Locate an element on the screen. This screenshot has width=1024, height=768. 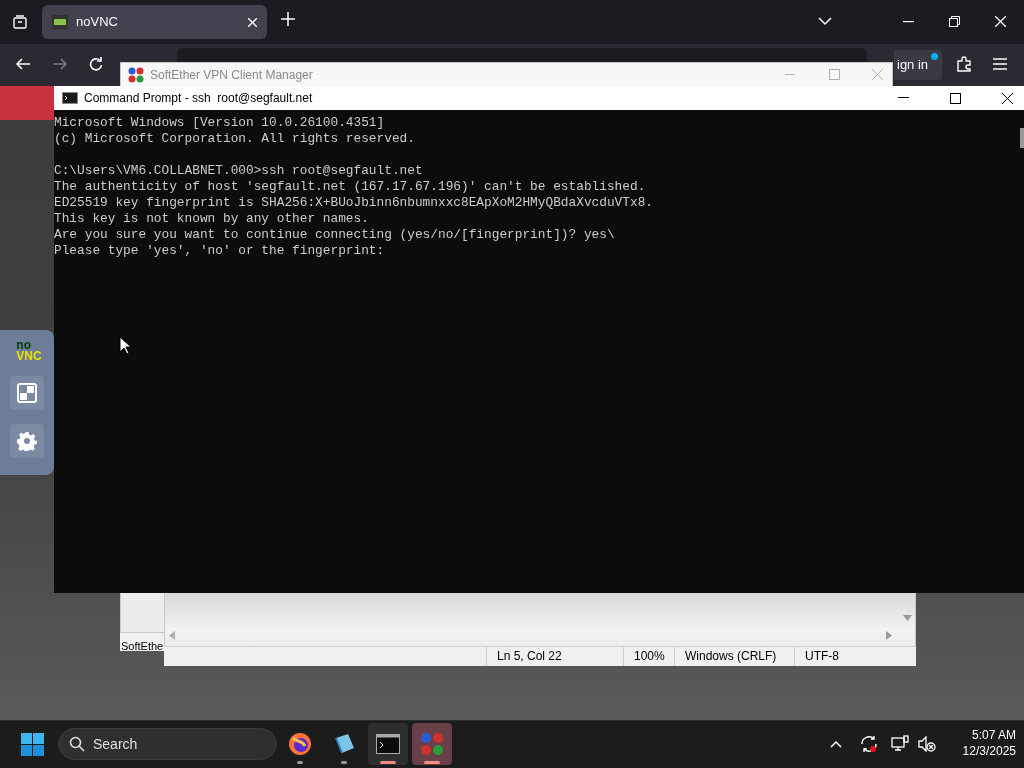
window-title: Command Prompt - ssh root@segfault.net is located at coordinates (198, 98).